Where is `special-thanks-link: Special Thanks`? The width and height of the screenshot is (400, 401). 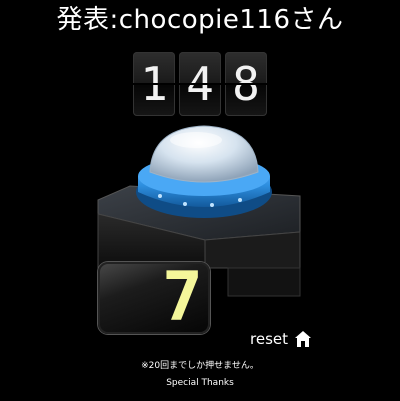 special-thanks-link: Special Thanks is located at coordinates (200, 383).